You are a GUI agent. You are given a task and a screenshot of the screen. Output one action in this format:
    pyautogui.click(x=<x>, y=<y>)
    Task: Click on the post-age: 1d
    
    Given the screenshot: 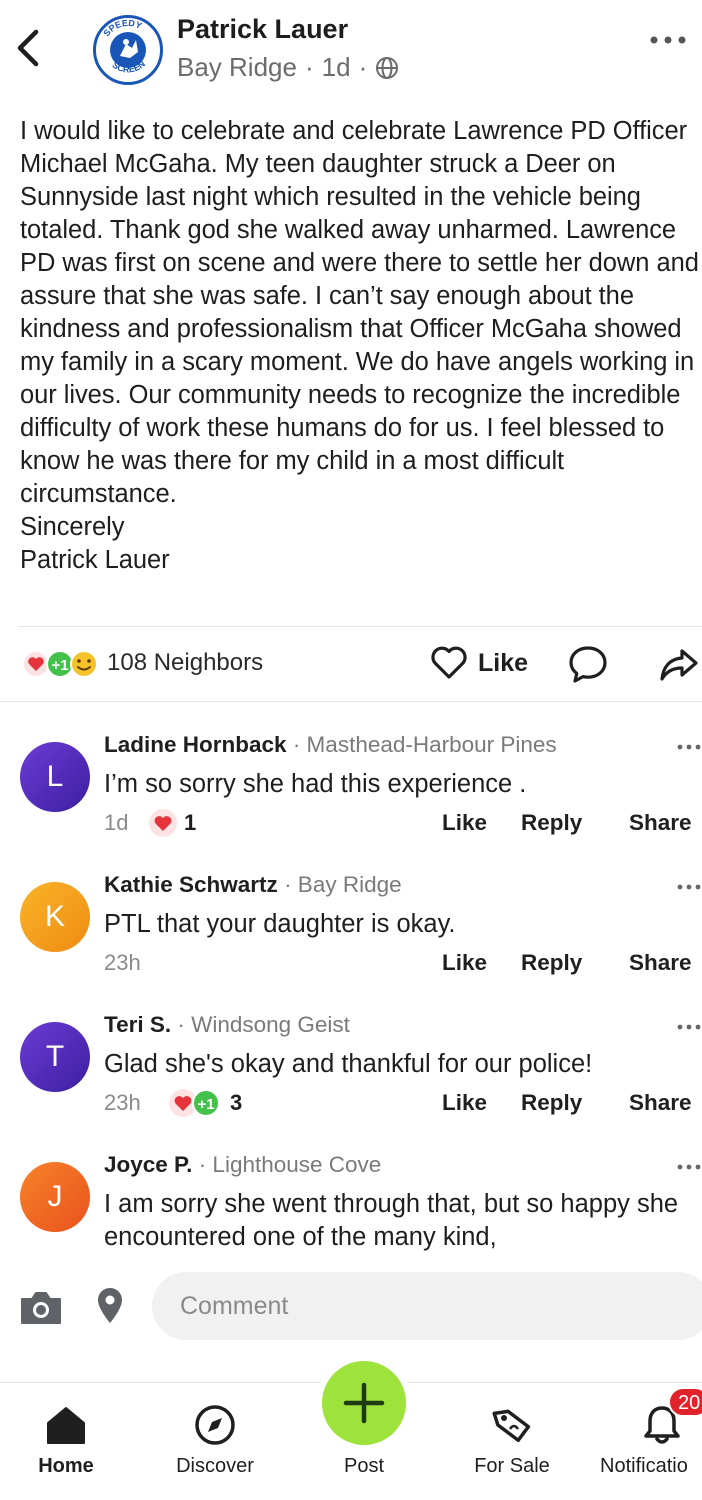 What is the action you would take?
    pyautogui.click(x=336, y=67)
    